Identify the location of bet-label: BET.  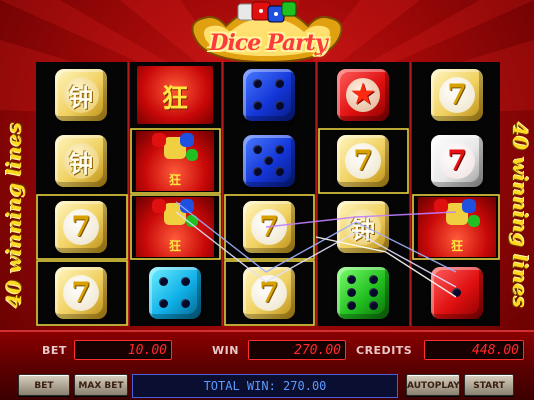
(54, 350).